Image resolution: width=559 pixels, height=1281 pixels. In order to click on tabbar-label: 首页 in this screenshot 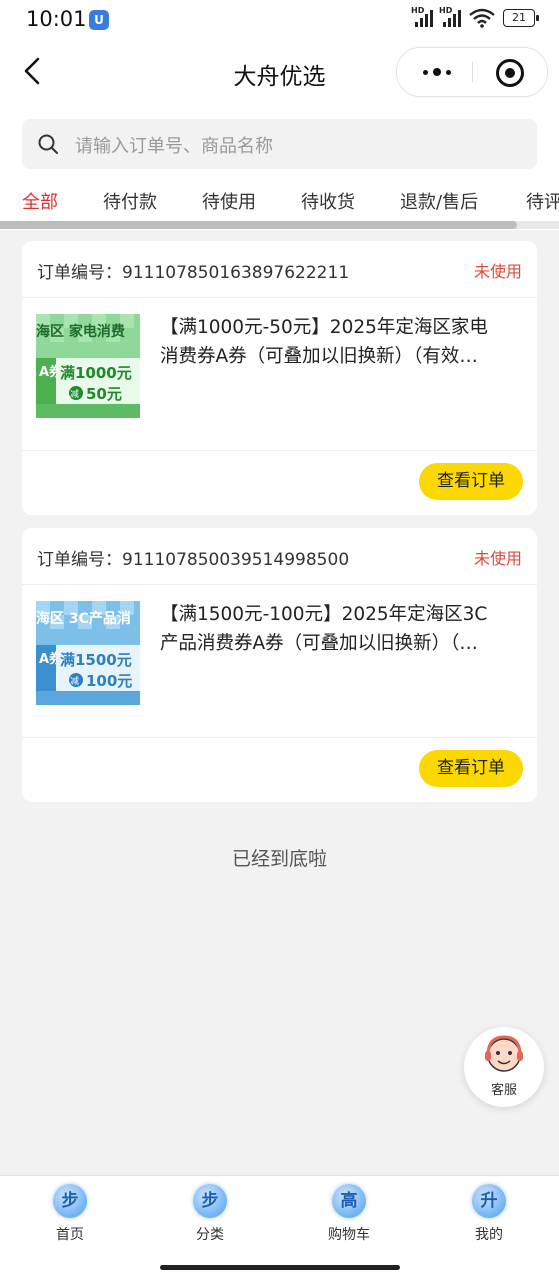, I will do `click(70, 1235)`.